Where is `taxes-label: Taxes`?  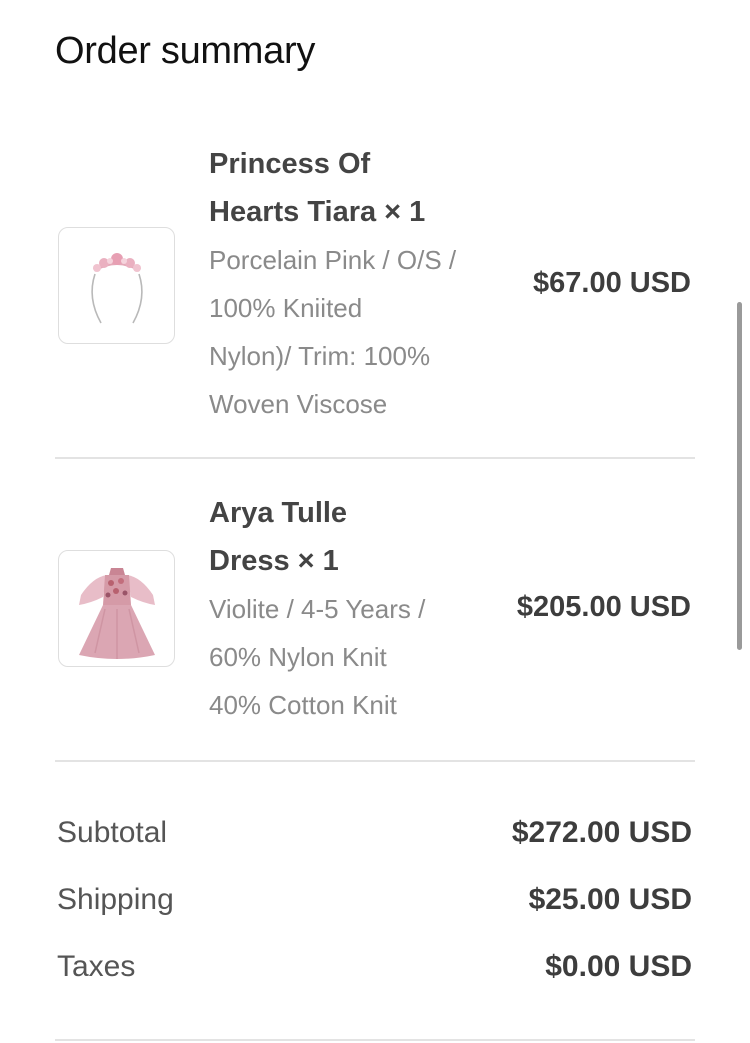
taxes-label: Taxes is located at coordinates (96, 966).